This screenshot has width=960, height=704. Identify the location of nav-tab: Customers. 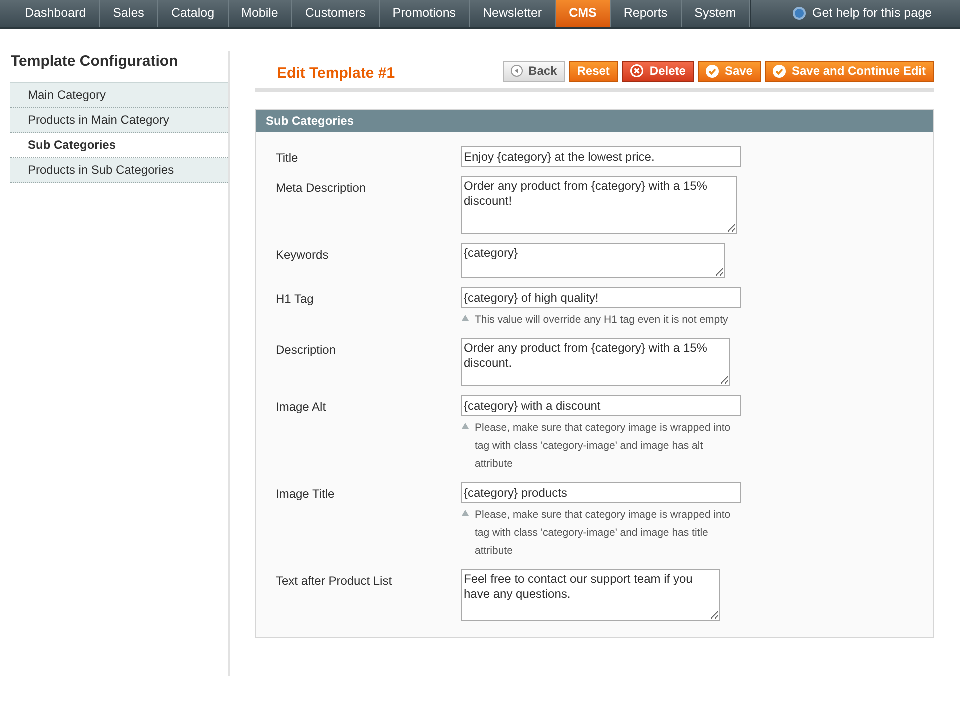
(336, 13).